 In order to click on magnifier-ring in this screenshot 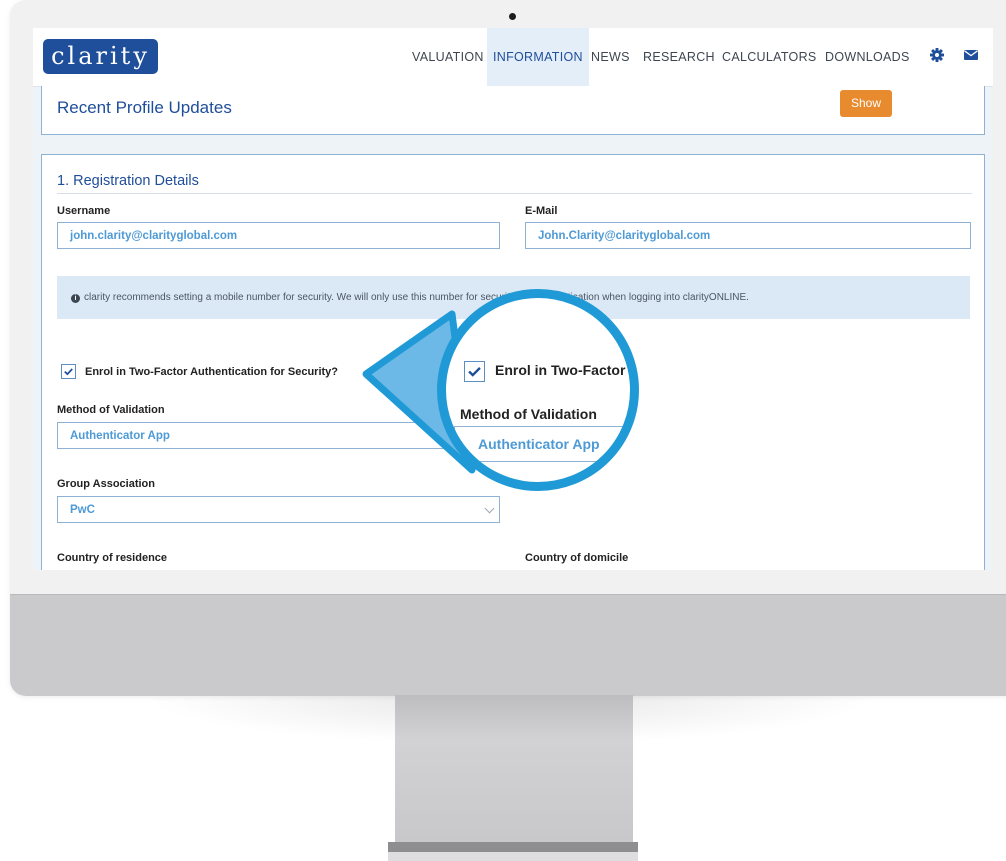, I will do `click(538, 390)`.